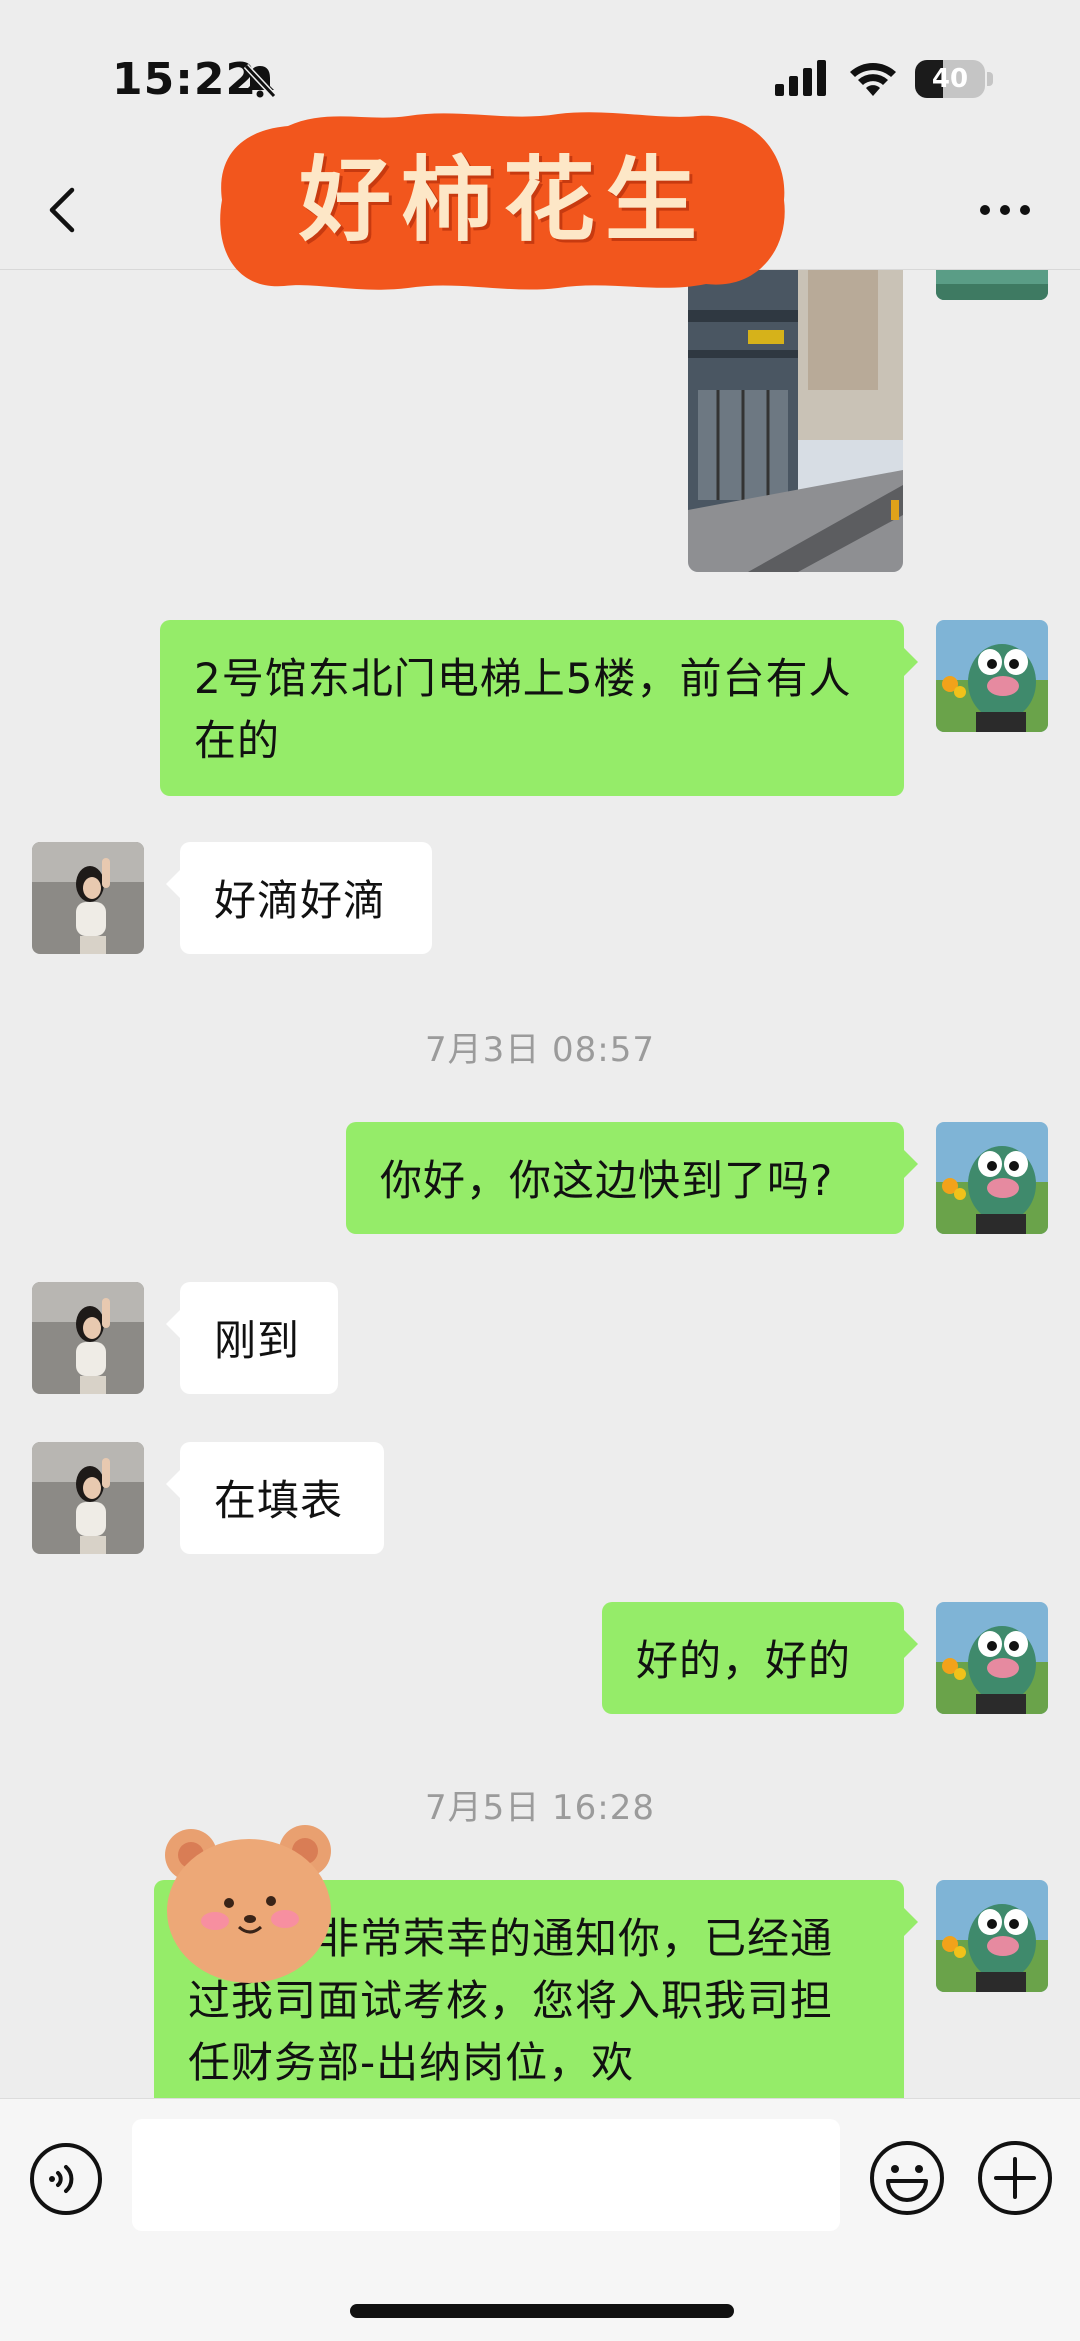 The image size is (1080, 2341). I want to click on message-bubble-sent: 你好，你这边快到了吗?, so click(625, 1178).